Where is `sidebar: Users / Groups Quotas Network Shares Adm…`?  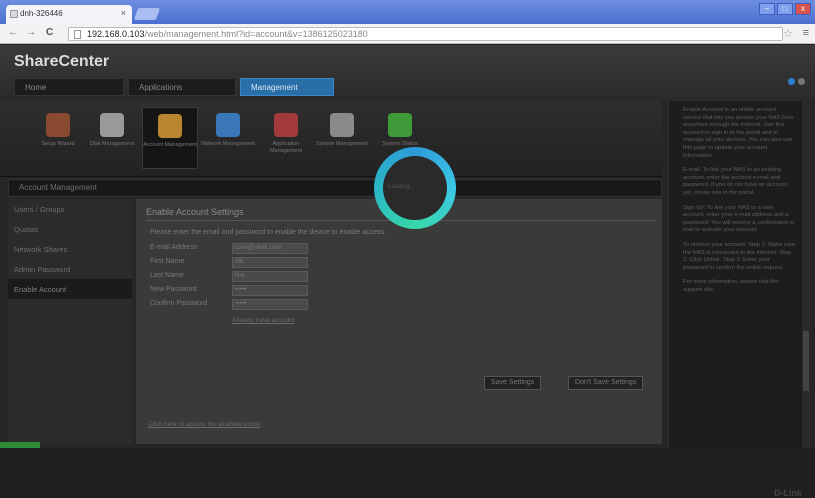
sidebar: Users / Groups Quotas Network Shares Adm… is located at coordinates (70, 321).